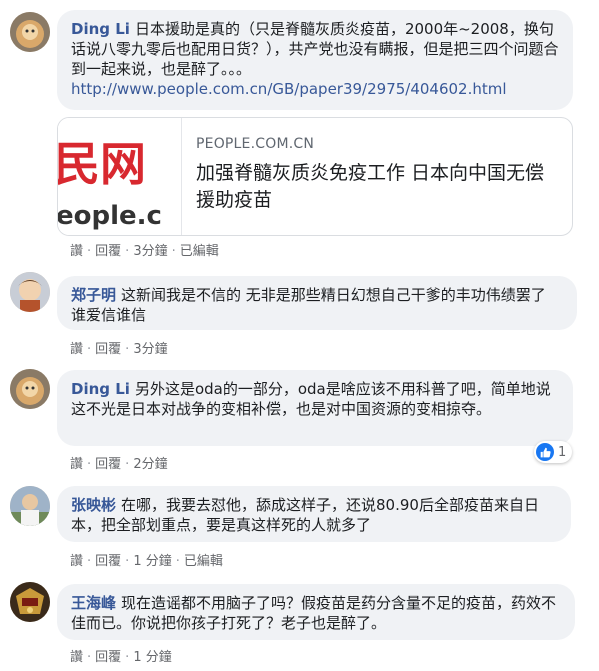  I want to click on reaction-count-badge: 1, so click(553, 452).